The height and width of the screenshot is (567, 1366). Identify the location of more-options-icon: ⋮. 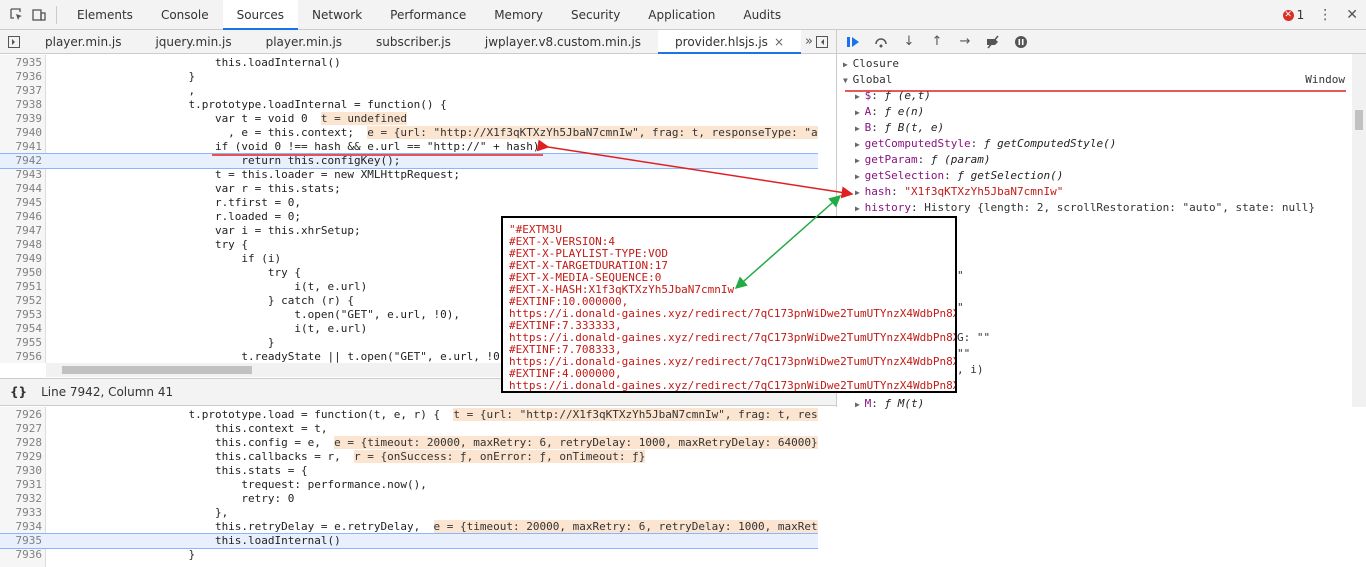
(1325, 15).